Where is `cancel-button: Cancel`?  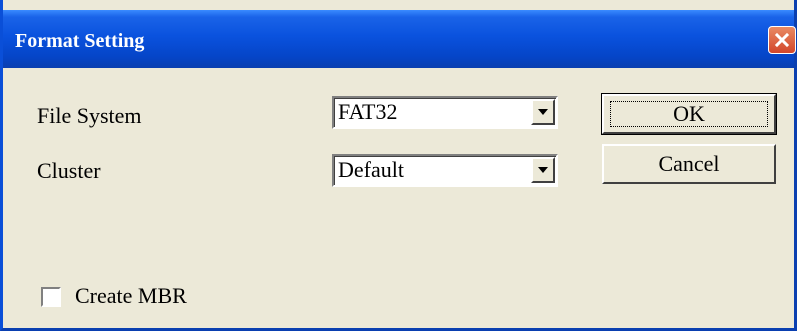 cancel-button: Cancel is located at coordinates (689, 164).